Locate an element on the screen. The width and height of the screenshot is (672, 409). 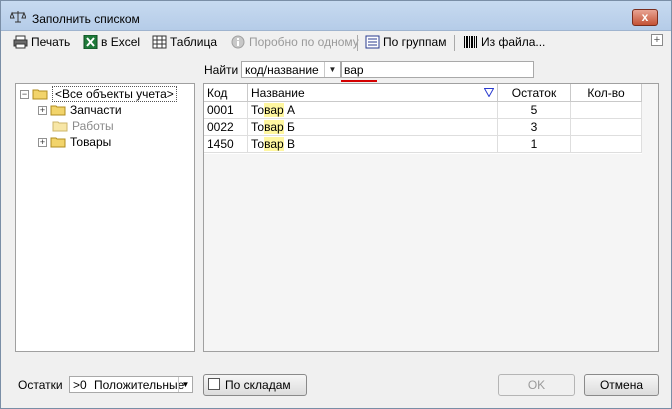
print-button: Печать is located at coordinates (41, 42).